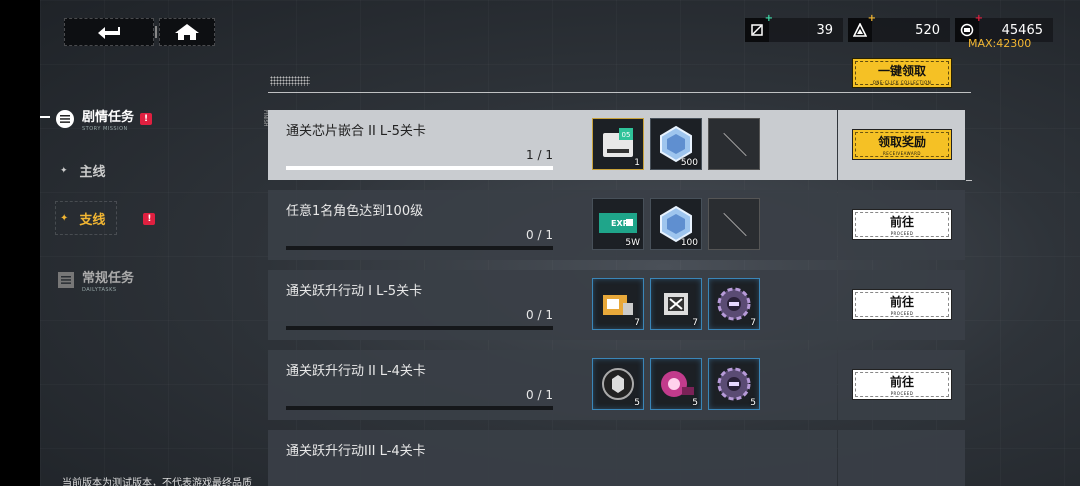 This screenshot has width=1080, height=486. What do you see at coordinates (65, 119) in the screenshot?
I see `list-icon` at bounding box center [65, 119].